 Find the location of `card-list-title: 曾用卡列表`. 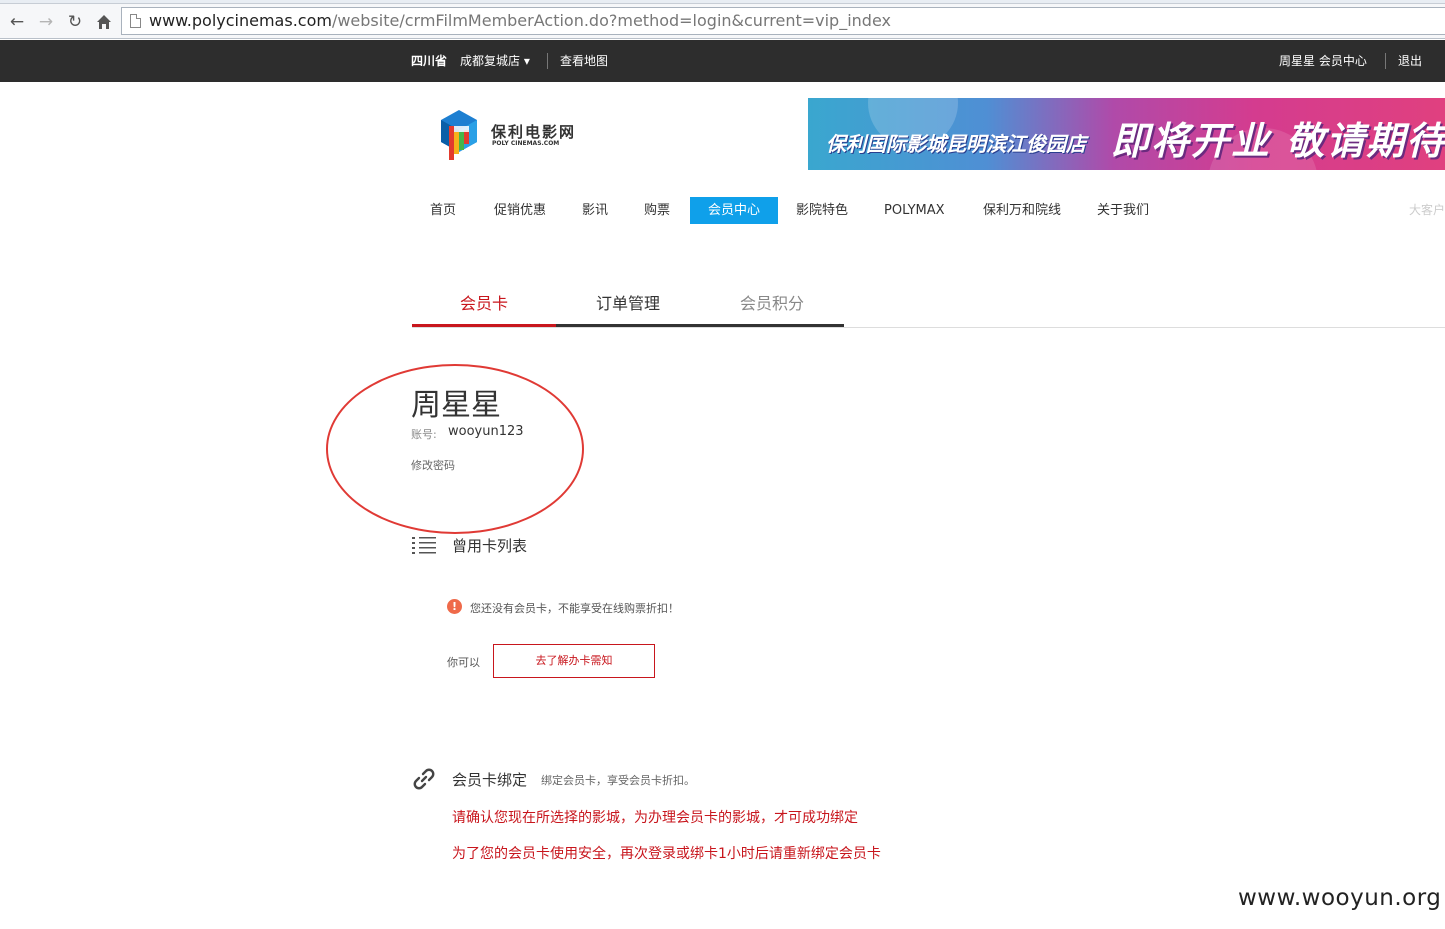

card-list-title: 曾用卡列表 is located at coordinates (490, 546).